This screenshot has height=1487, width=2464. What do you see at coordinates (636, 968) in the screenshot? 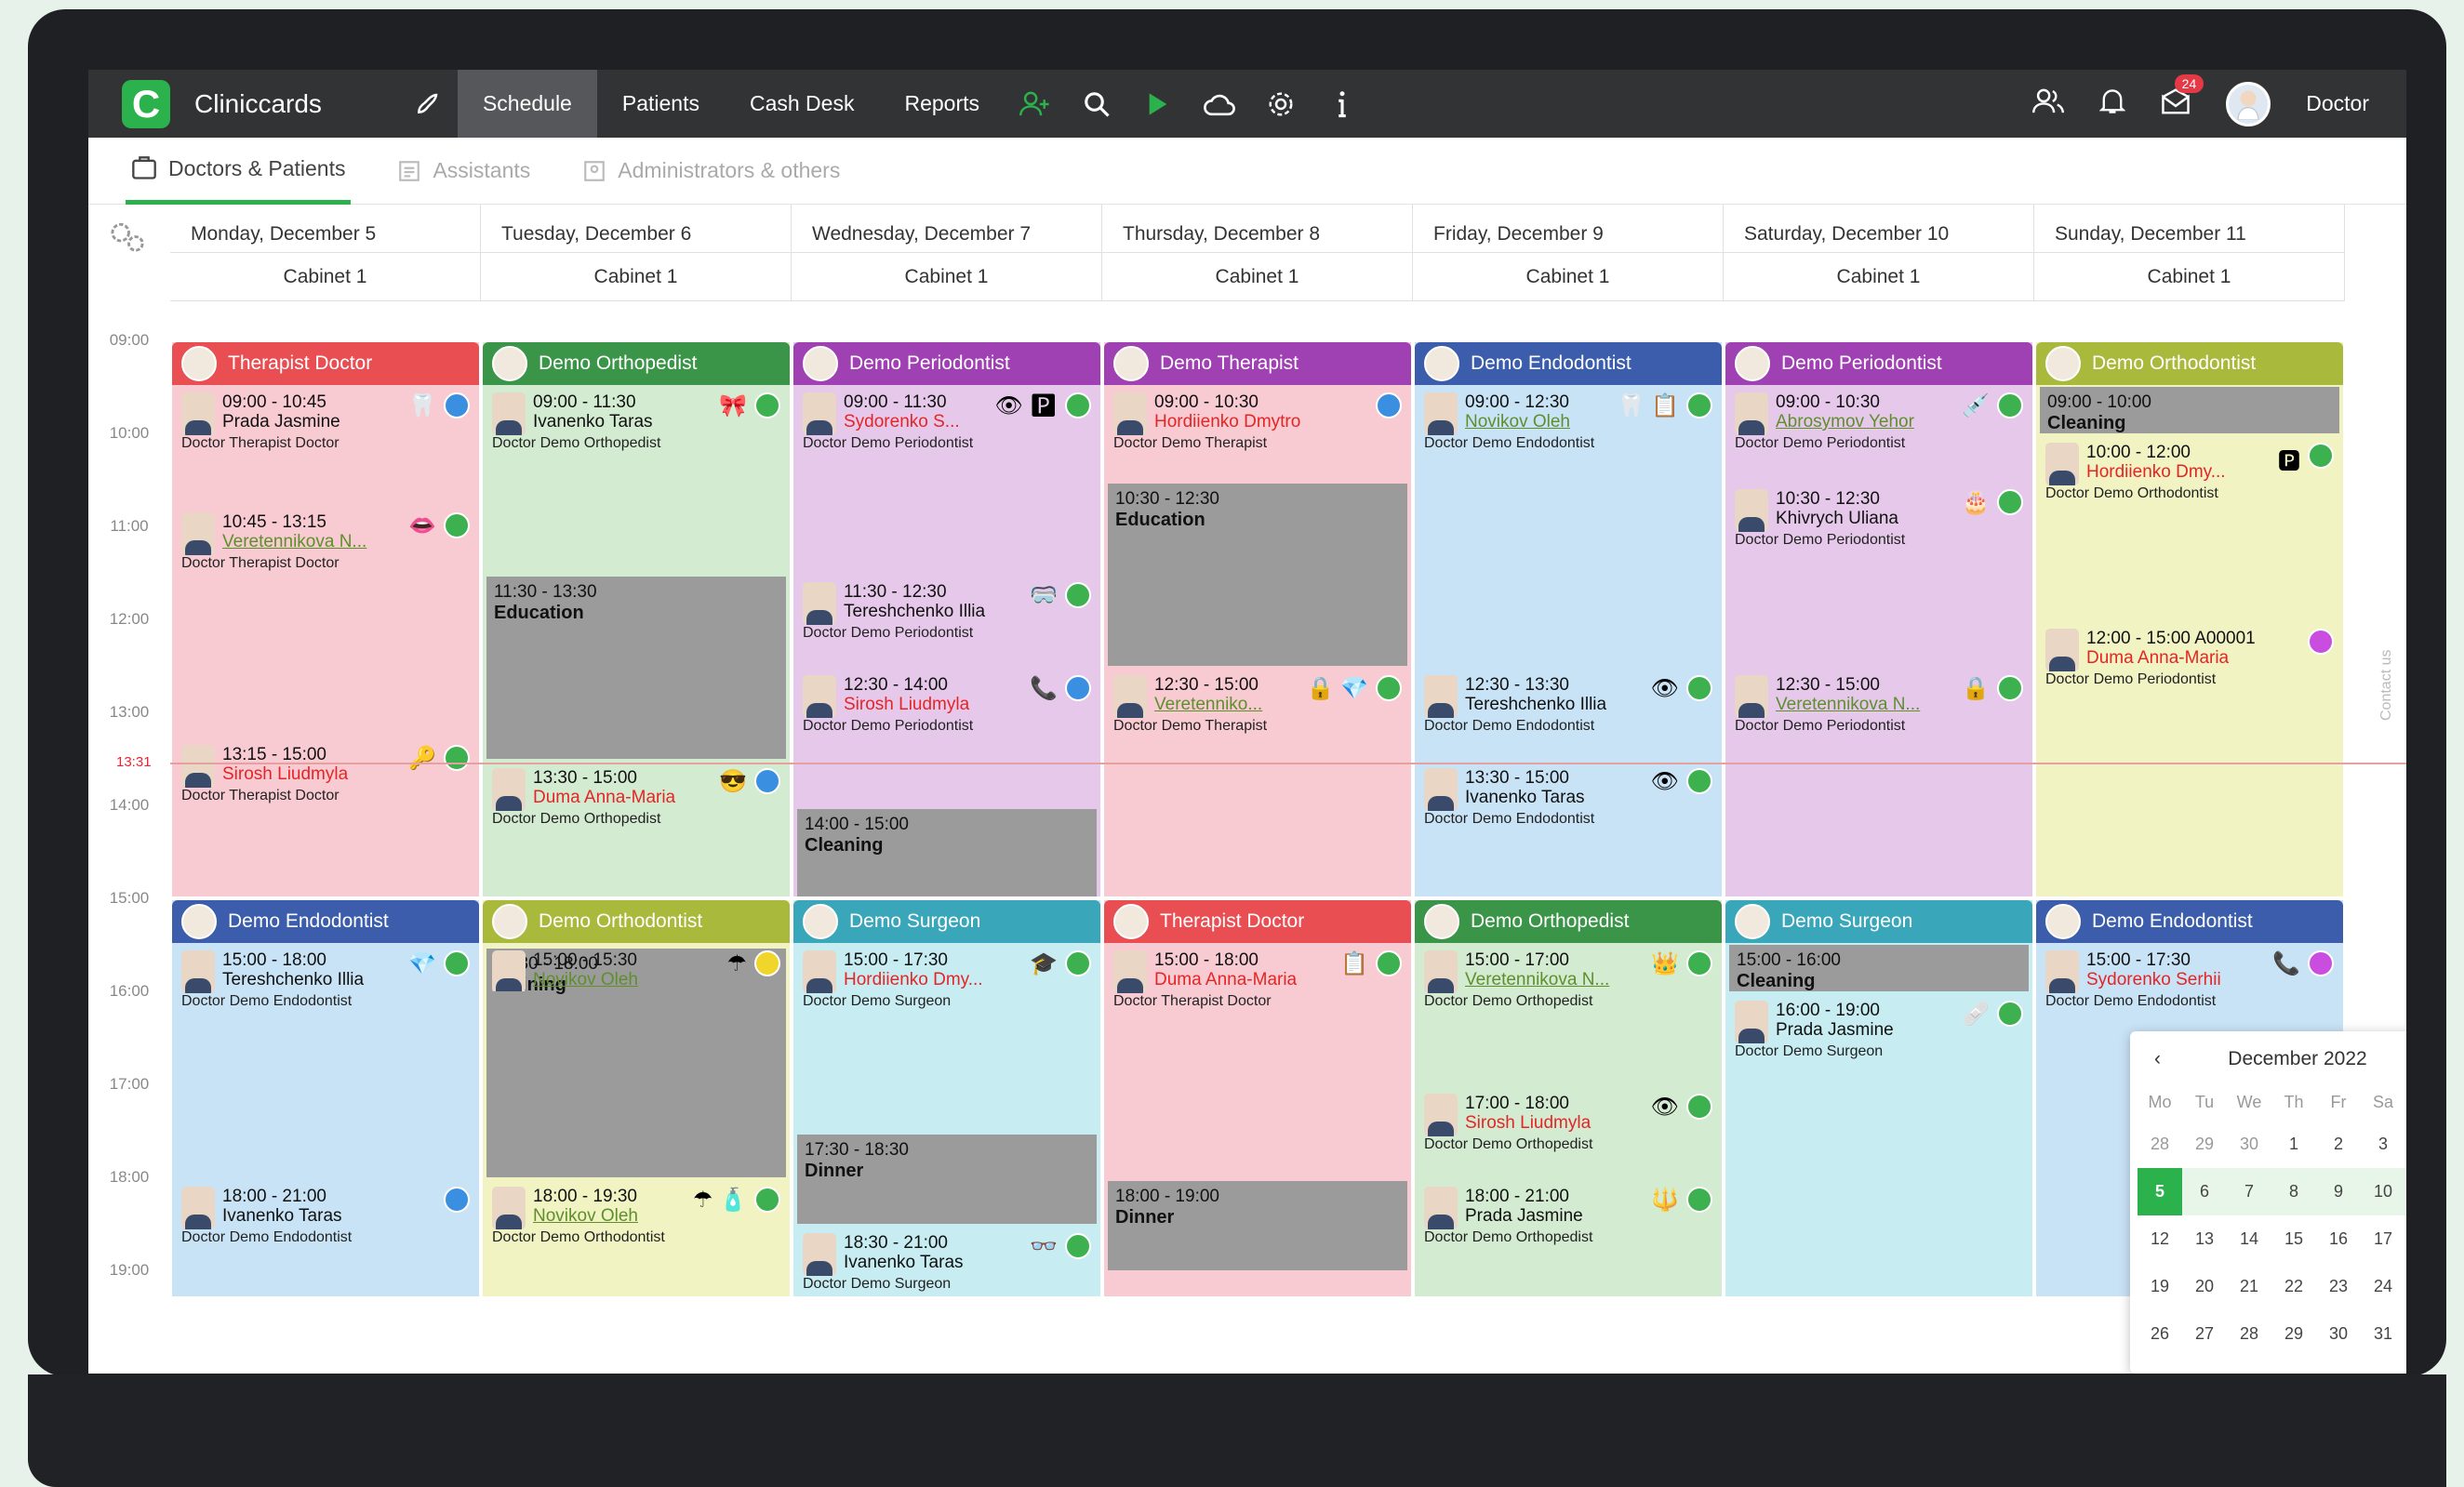
I see `appointment-card: 15:00 - 15:30 Novikov Oleh ☂` at bounding box center [636, 968].